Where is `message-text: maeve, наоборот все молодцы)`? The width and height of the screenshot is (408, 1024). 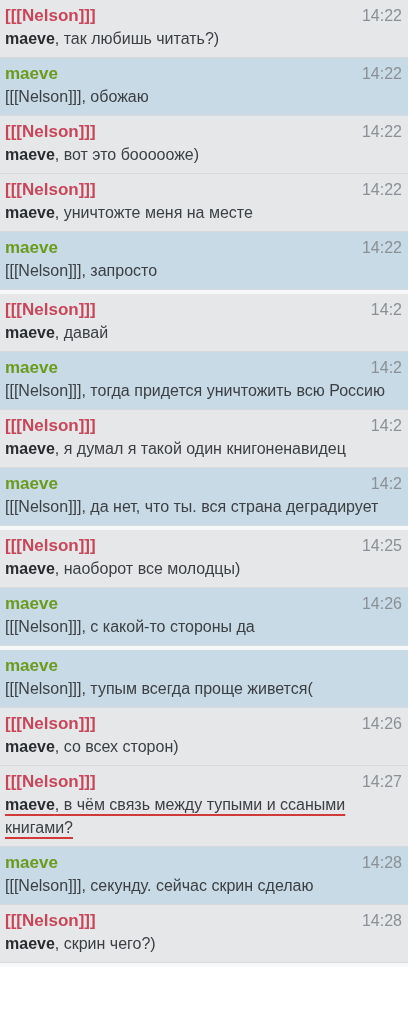 message-text: maeve, наоборот все молодцы) is located at coordinates (123, 569).